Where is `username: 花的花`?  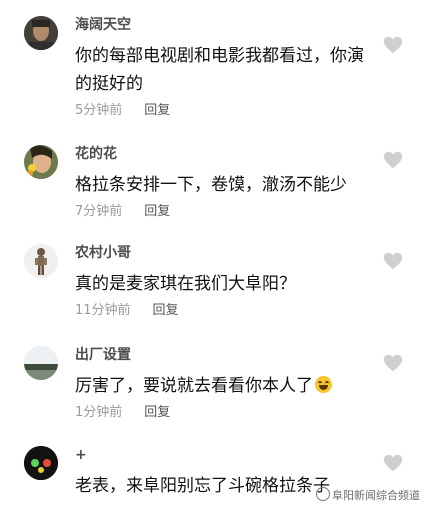
username: 花的花 is located at coordinates (96, 154).